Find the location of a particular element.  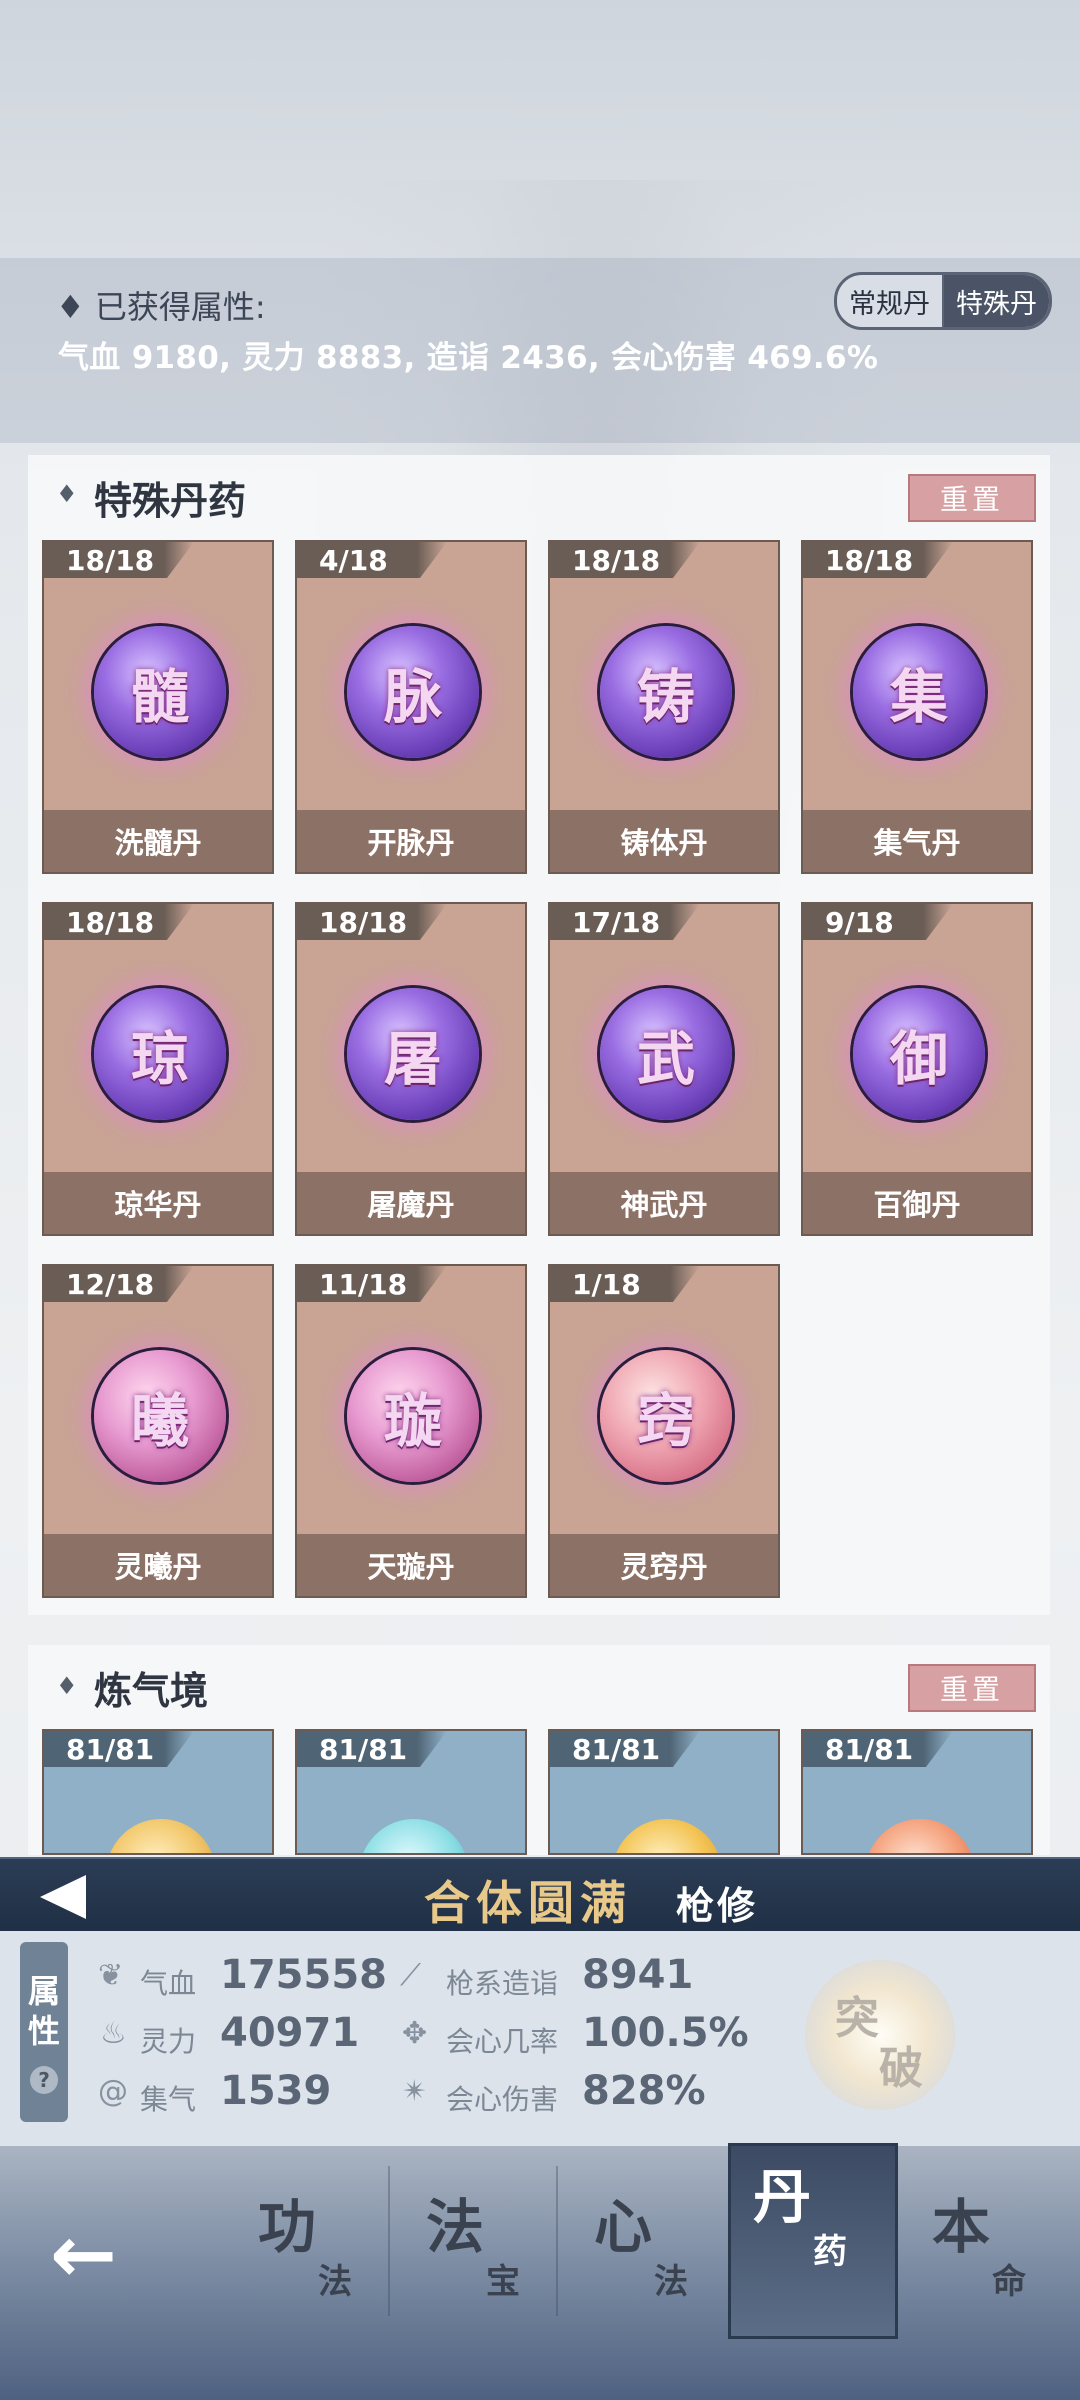

pill-type-toggle: 常规丹 特殊丹 is located at coordinates (943, 301).